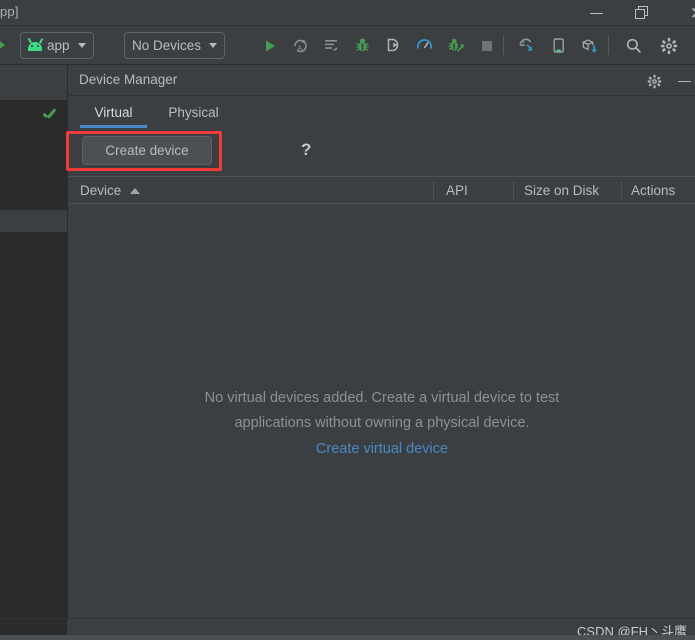  Describe the element at coordinates (101, 190) in the screenshot. I see `column-header-device-label: Device` at that location.